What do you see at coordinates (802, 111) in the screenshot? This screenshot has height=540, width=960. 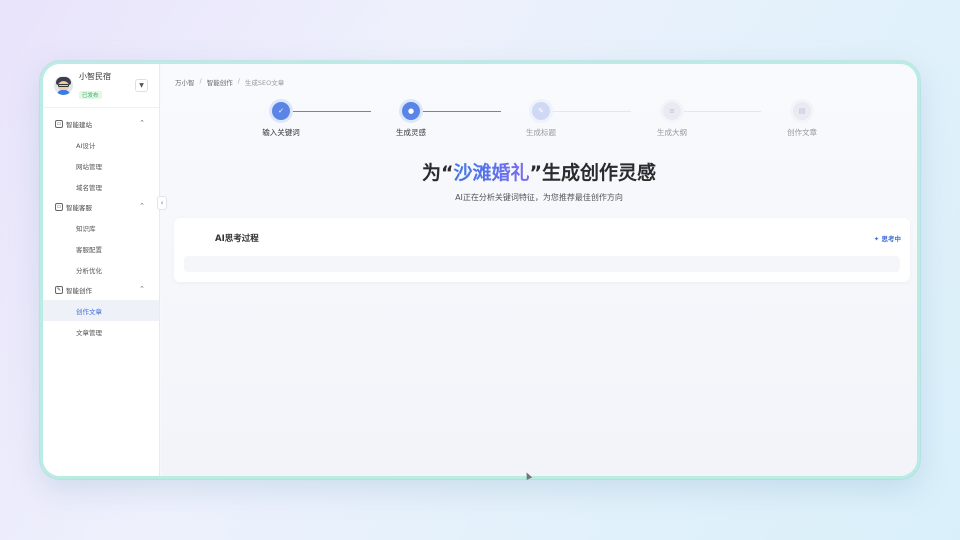 I see `document-icon: ▤` at bounding box center [802, 111].